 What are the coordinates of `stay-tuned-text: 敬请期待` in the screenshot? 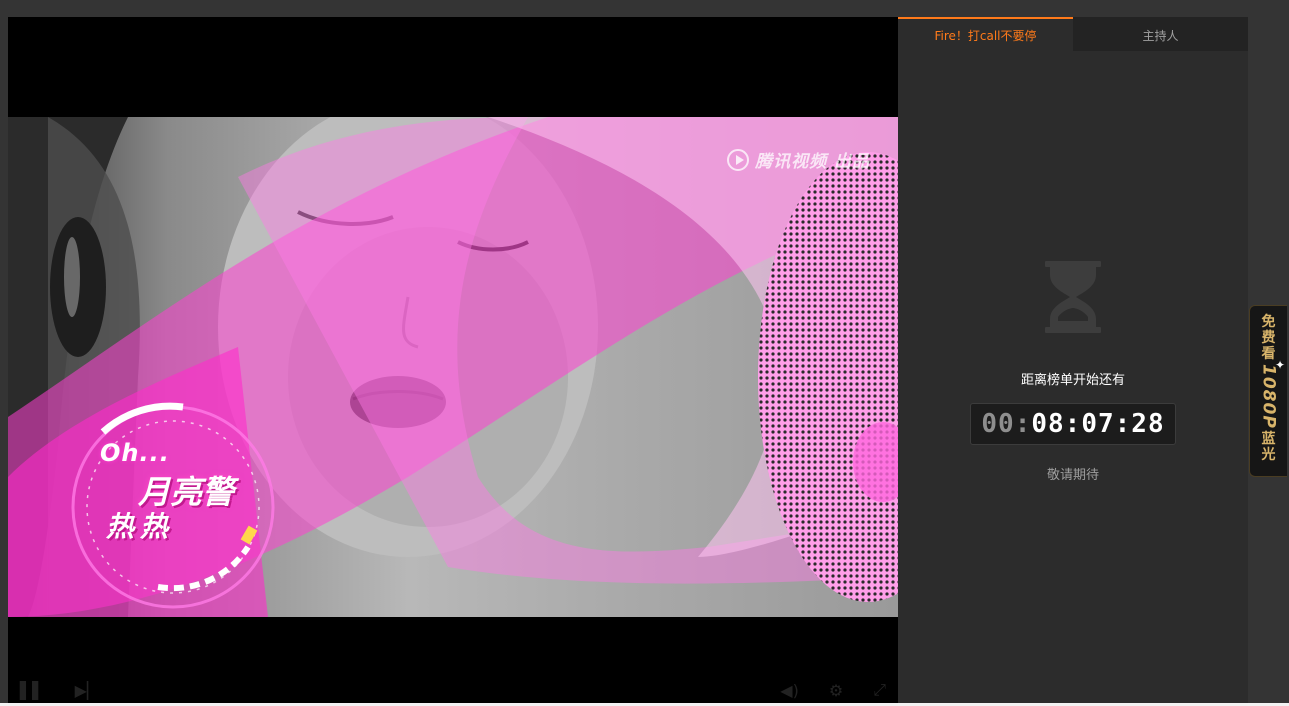 It's located at (1072, 475).